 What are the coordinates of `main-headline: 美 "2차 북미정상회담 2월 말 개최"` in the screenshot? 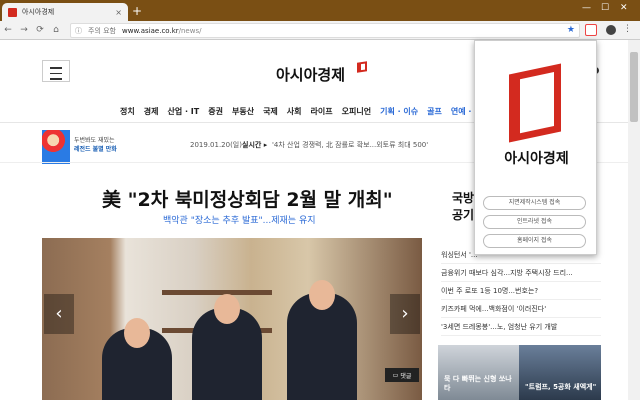 It's located at (247, 198).